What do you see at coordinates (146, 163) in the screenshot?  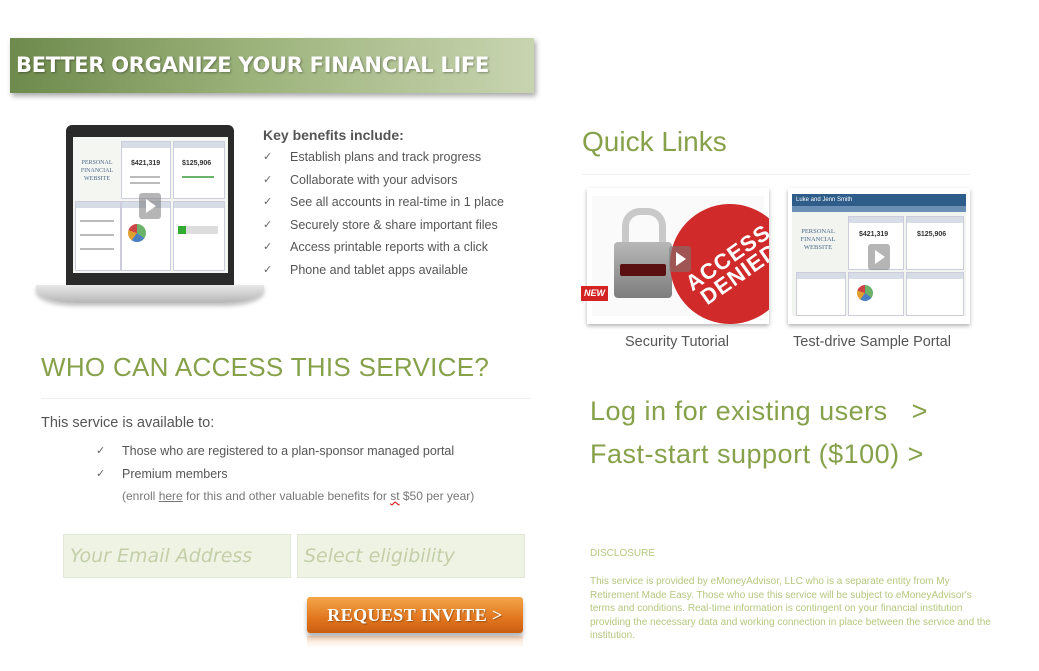 I see `mini-networth-value: $421,319` at bounding box center [146, 163].